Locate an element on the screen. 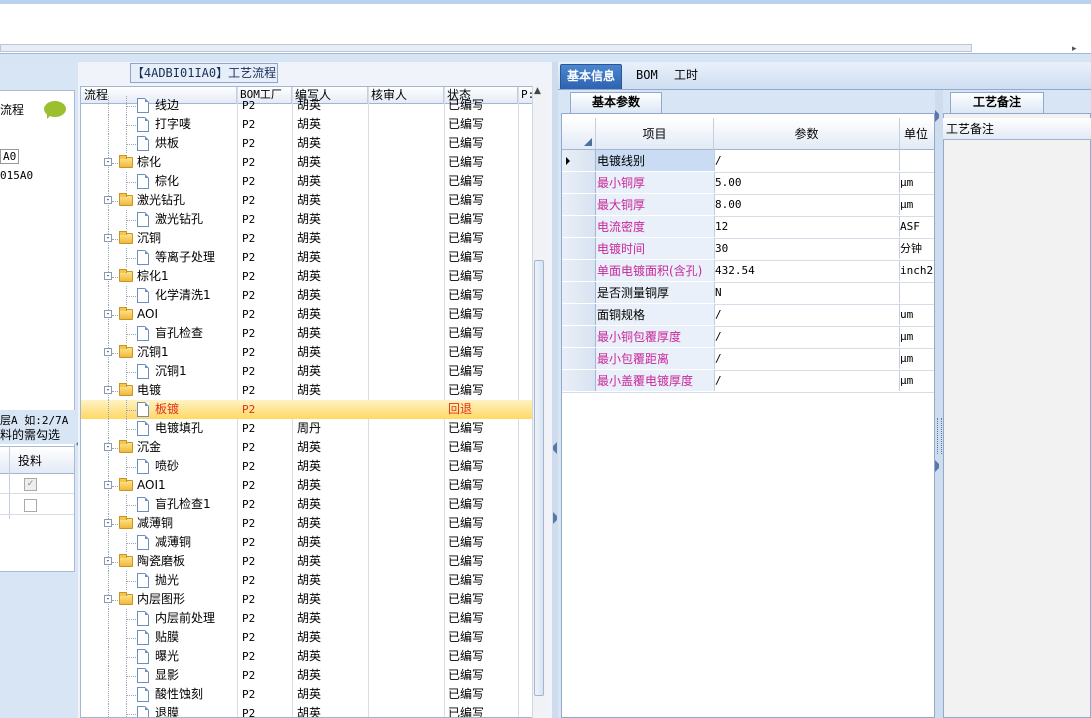 The height and width of the screenshot is (718, 1091). param-value: 12 is located at coordinates (807, 226).